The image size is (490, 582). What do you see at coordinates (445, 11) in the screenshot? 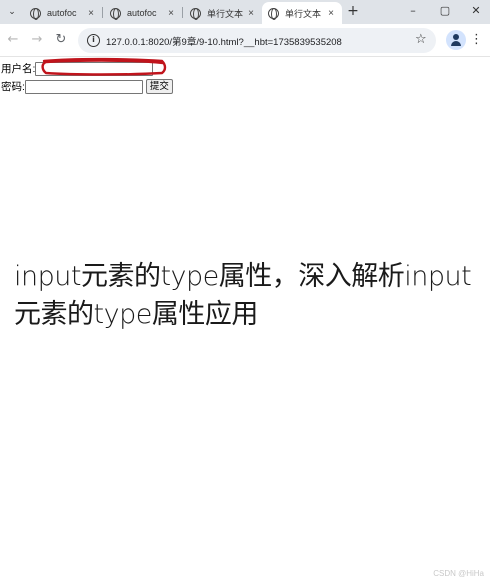
I see `maximize-button: ▢` at bounding box center [445, 11].